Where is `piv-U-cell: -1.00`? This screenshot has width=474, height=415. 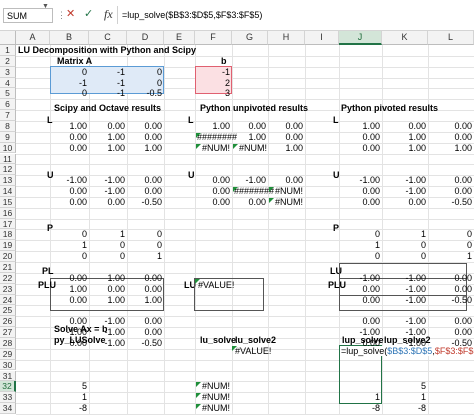 piv-U-cell: -1.00 is located at coordinates (405, 191).